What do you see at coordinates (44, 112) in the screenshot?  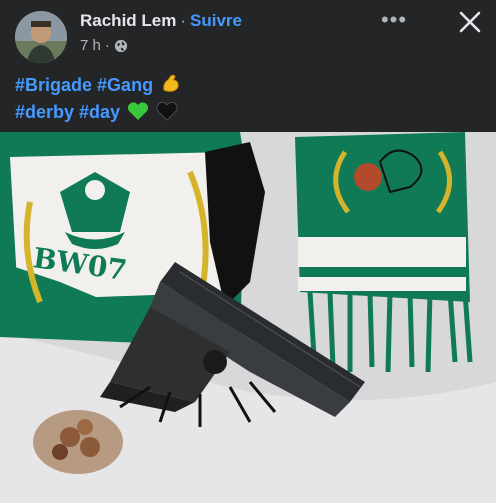 I see `hashtag-derby: #derby` at bounding box center [44, 112].